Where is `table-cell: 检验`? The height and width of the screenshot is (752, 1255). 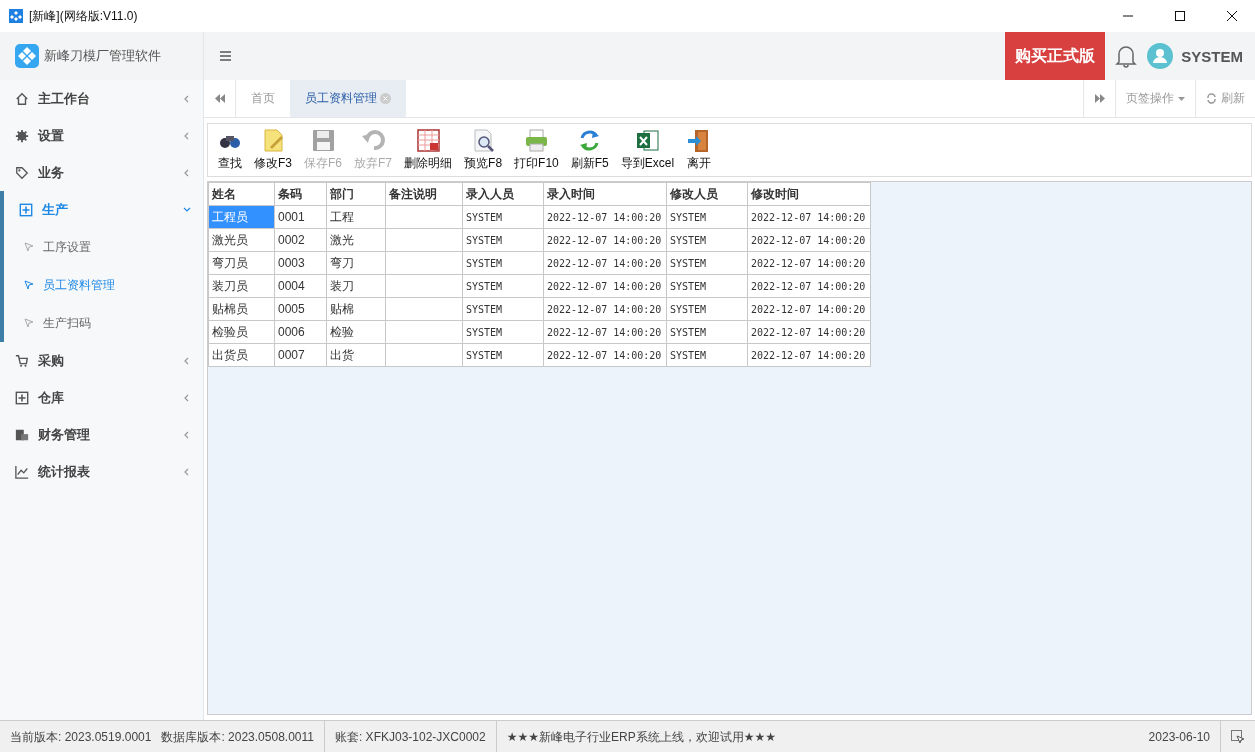
table-cell: 检验 is located at coordinates (356, 332).